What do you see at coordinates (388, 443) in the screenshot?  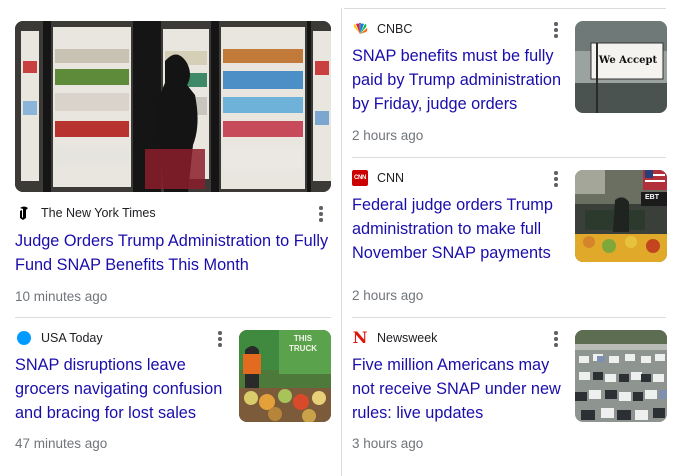 I see `article-time: 3 hours ago` at bounding box center [388, 443].